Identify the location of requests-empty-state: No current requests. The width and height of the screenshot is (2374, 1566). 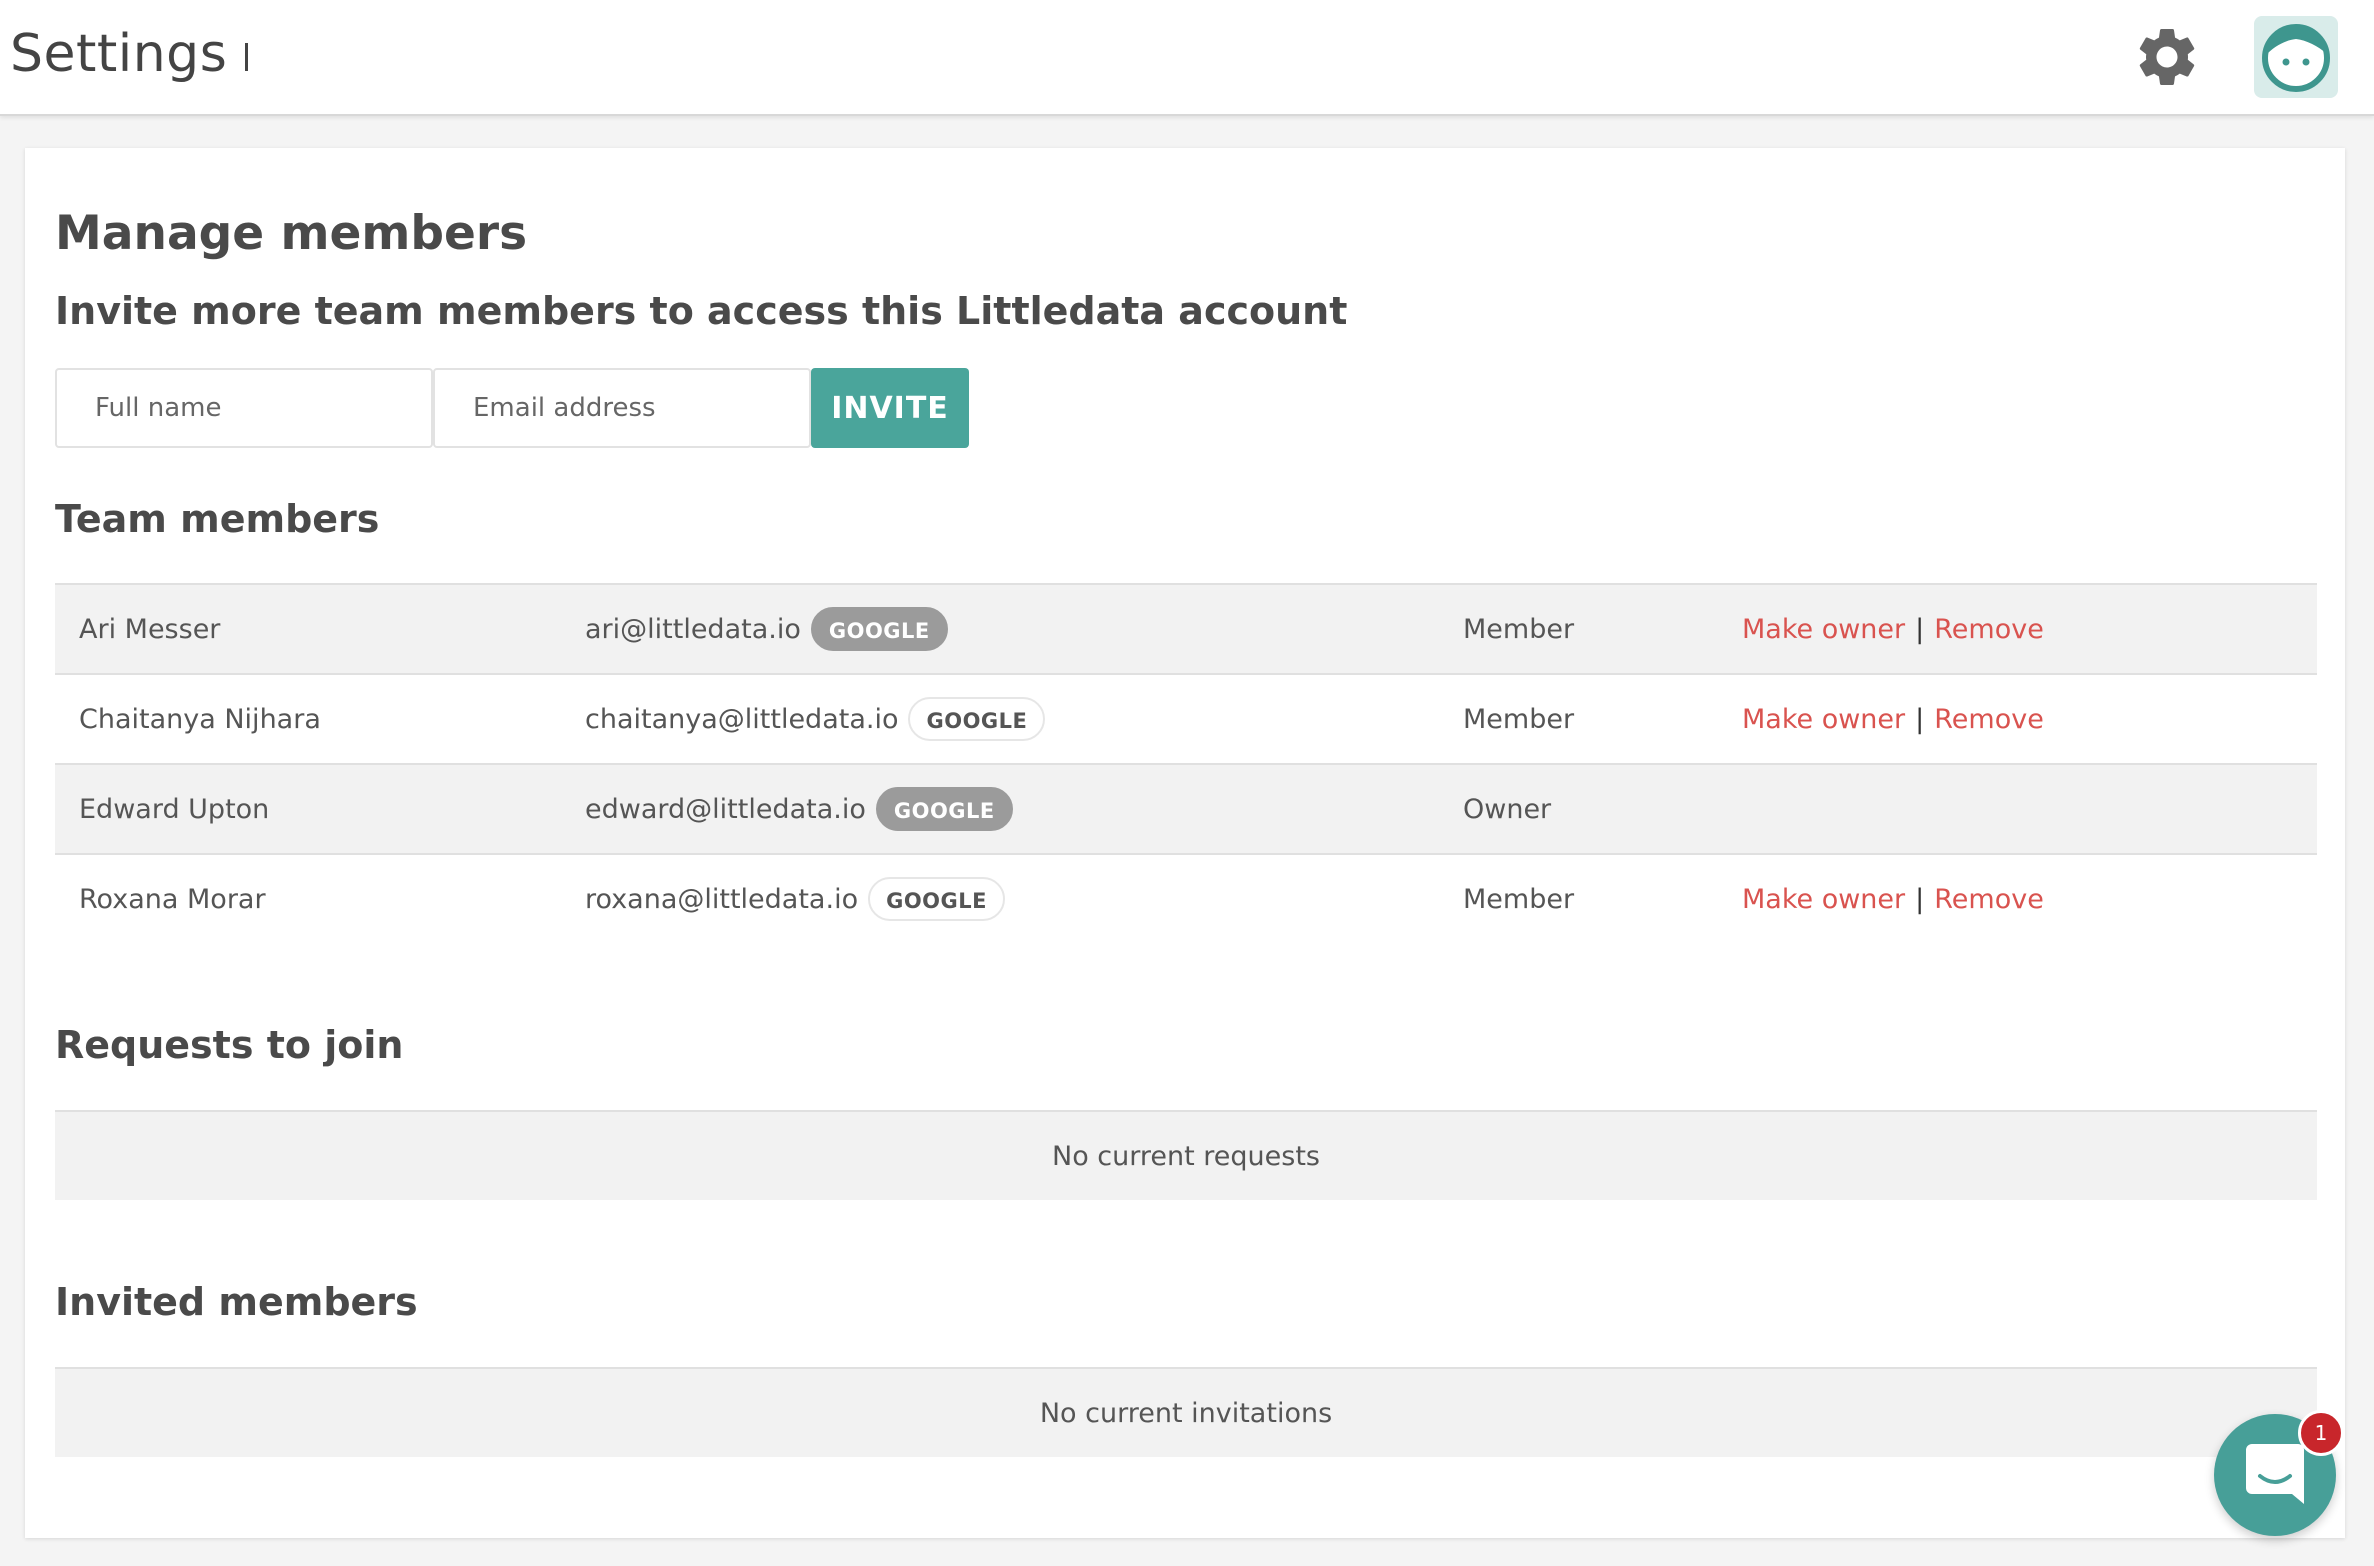
(1186, 1155).